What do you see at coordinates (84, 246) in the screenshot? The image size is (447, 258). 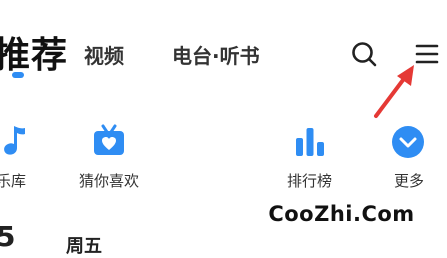 I see `weekday-label: 周五` at bounding box center [84, 246].